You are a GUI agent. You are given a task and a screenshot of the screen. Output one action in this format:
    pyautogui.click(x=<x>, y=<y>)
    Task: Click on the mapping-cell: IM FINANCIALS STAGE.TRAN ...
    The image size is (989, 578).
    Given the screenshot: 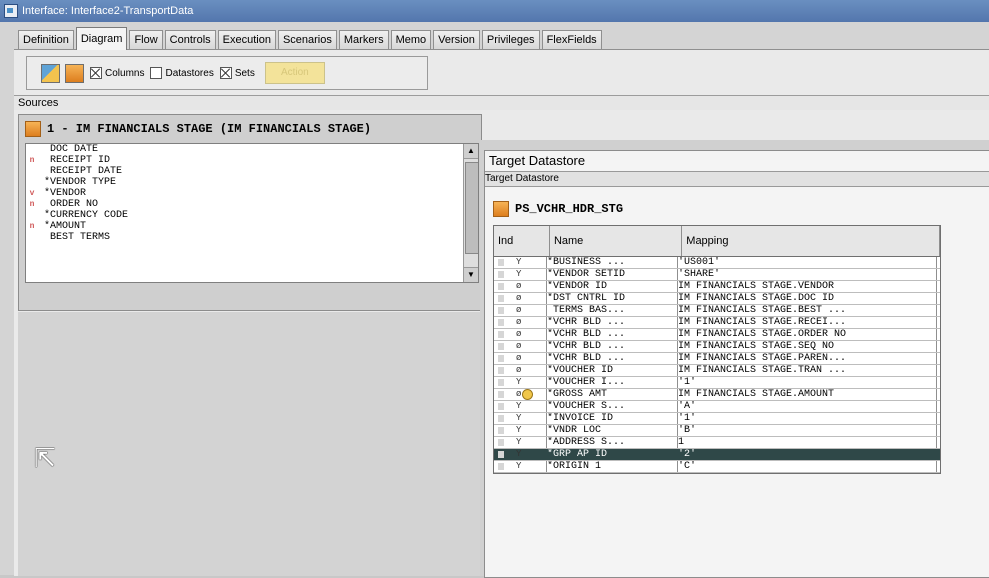 What is the action you would take?
    pyautogui.click(x=807, y=370)
    